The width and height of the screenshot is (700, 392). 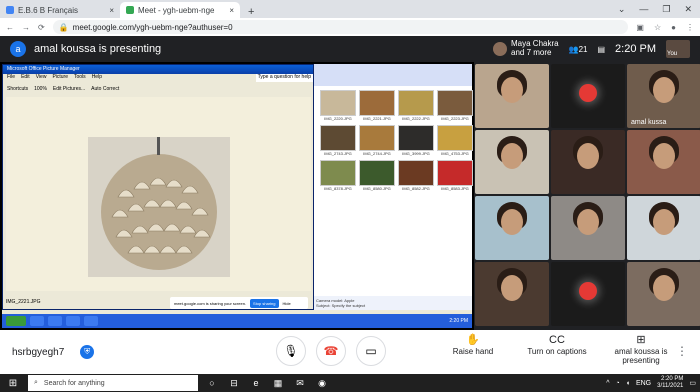 I want to click on thumbnail-item: IMG_2743.JPG, so click(x=338, y=141).